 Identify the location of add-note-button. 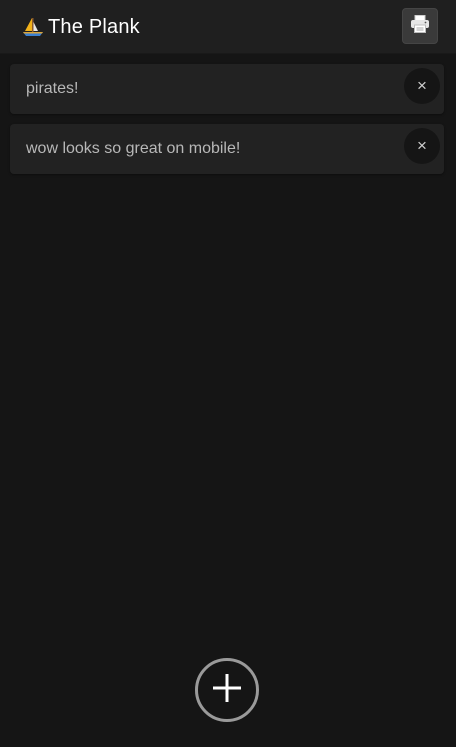
(227, 690).